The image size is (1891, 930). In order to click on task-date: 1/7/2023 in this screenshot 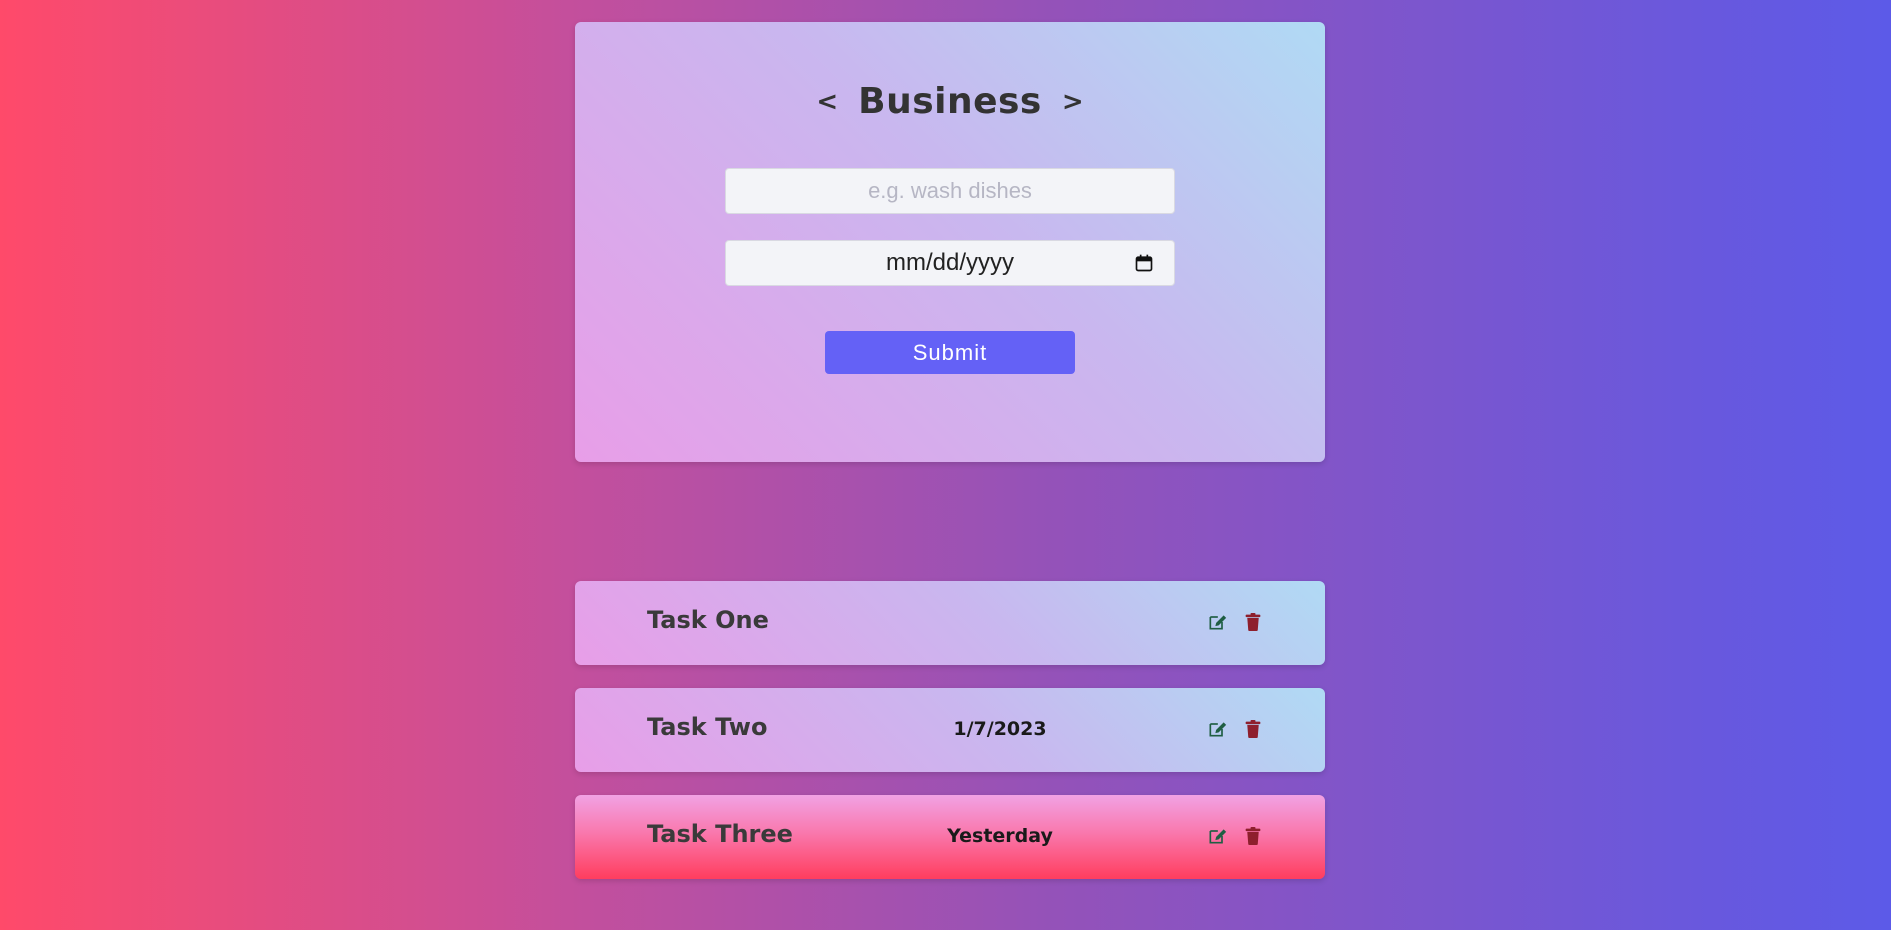, I will do `click(1000, 729)`.